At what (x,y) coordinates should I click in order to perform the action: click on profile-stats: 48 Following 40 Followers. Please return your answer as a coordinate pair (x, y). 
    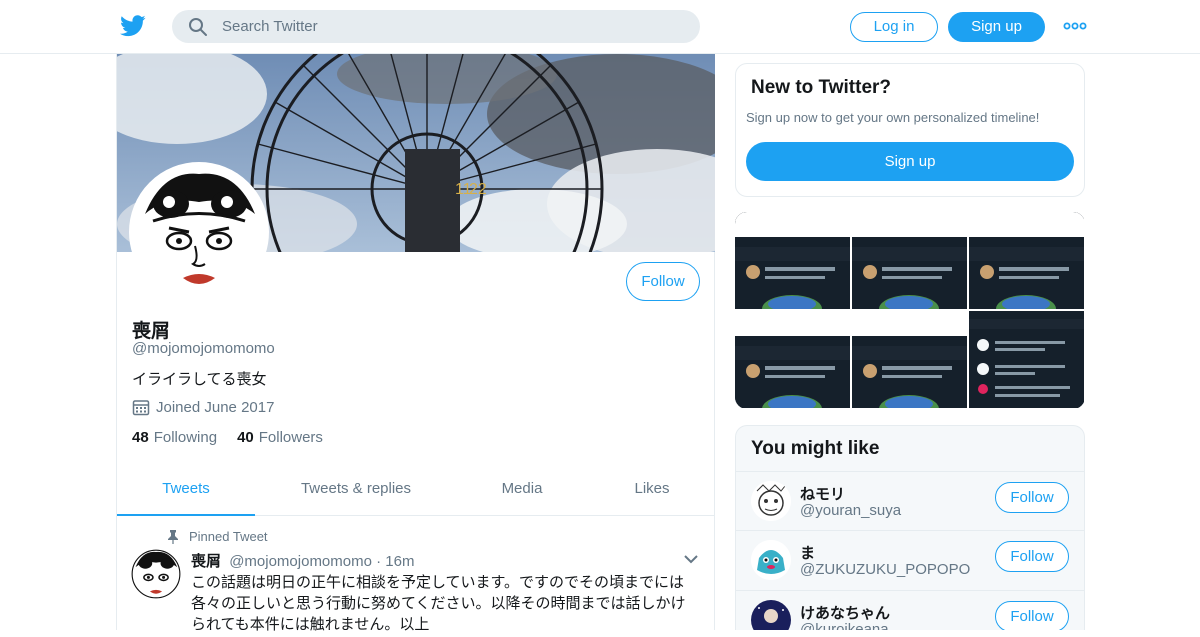
    Looking at the image, I should click on (227, 437).